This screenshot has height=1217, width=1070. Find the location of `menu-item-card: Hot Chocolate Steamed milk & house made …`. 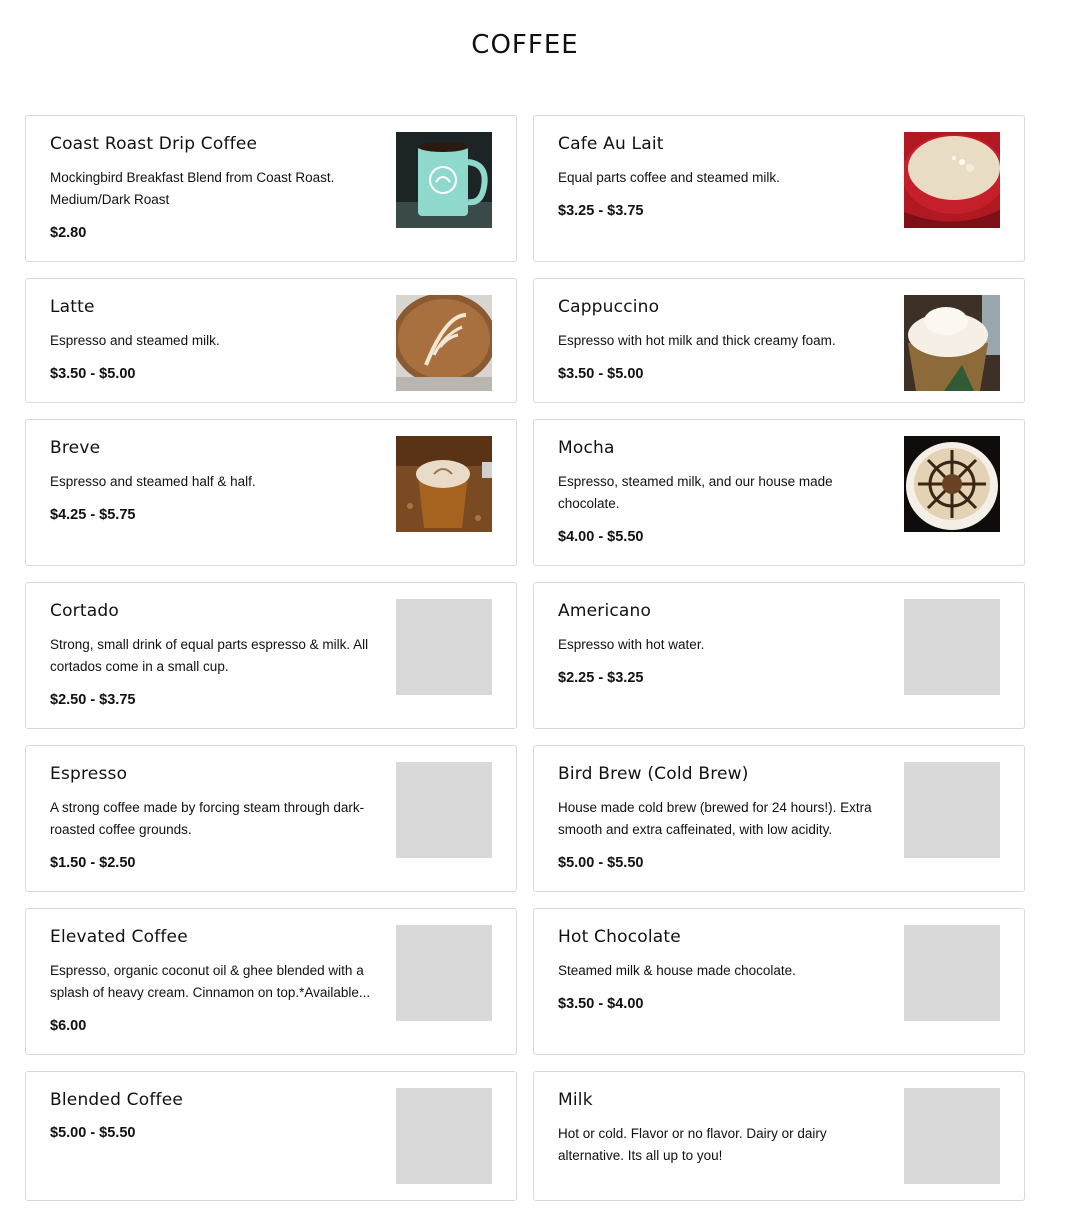

menu-item-card: Hot Chocolate Steamed milk & house made … is located at coordinates (779, 981).